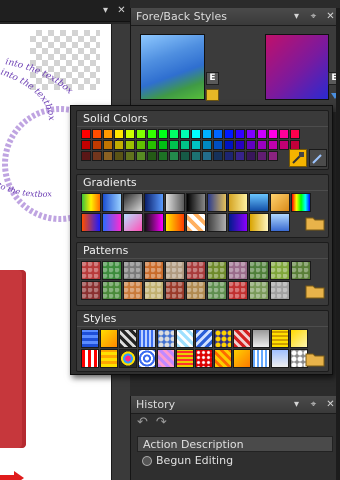  Describe the element at coordinates (298, 158) in the screenshot. I see `color-picker-icon` at that location.